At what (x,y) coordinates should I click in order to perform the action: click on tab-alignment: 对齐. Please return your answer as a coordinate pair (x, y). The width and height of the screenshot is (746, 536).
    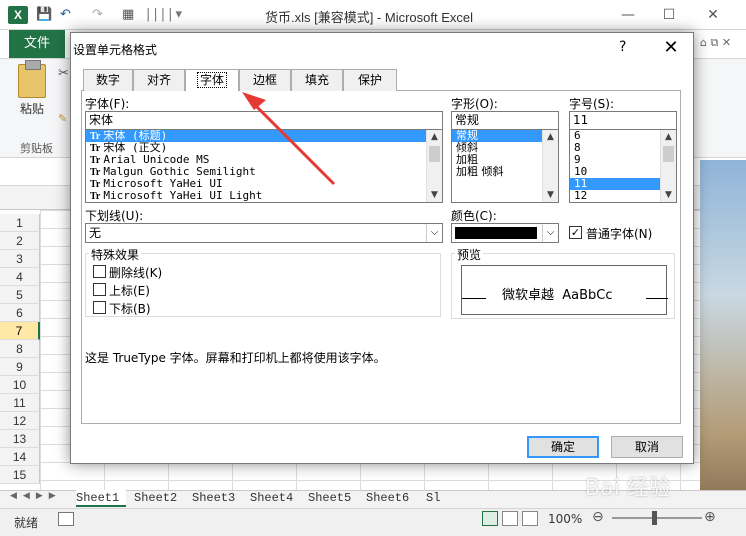
    Looking at the image, I should click on (159, 80).